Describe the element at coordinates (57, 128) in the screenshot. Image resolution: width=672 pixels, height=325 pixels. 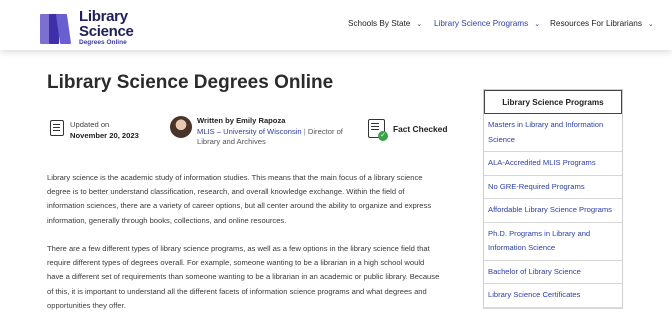
I see `calendar-icon` at that location.